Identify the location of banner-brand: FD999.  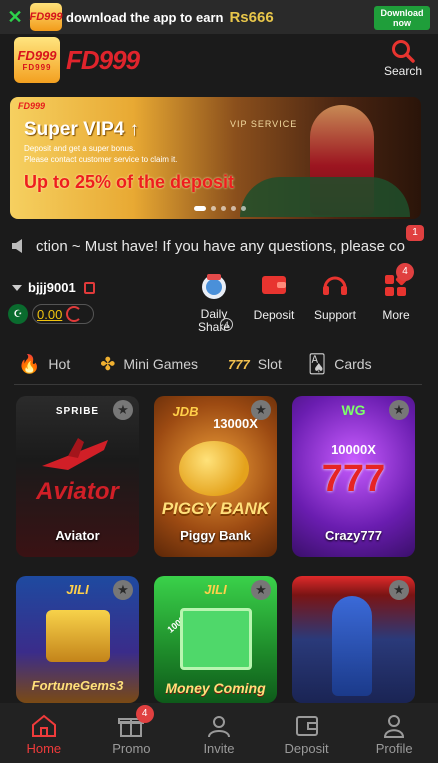
(32, 106).